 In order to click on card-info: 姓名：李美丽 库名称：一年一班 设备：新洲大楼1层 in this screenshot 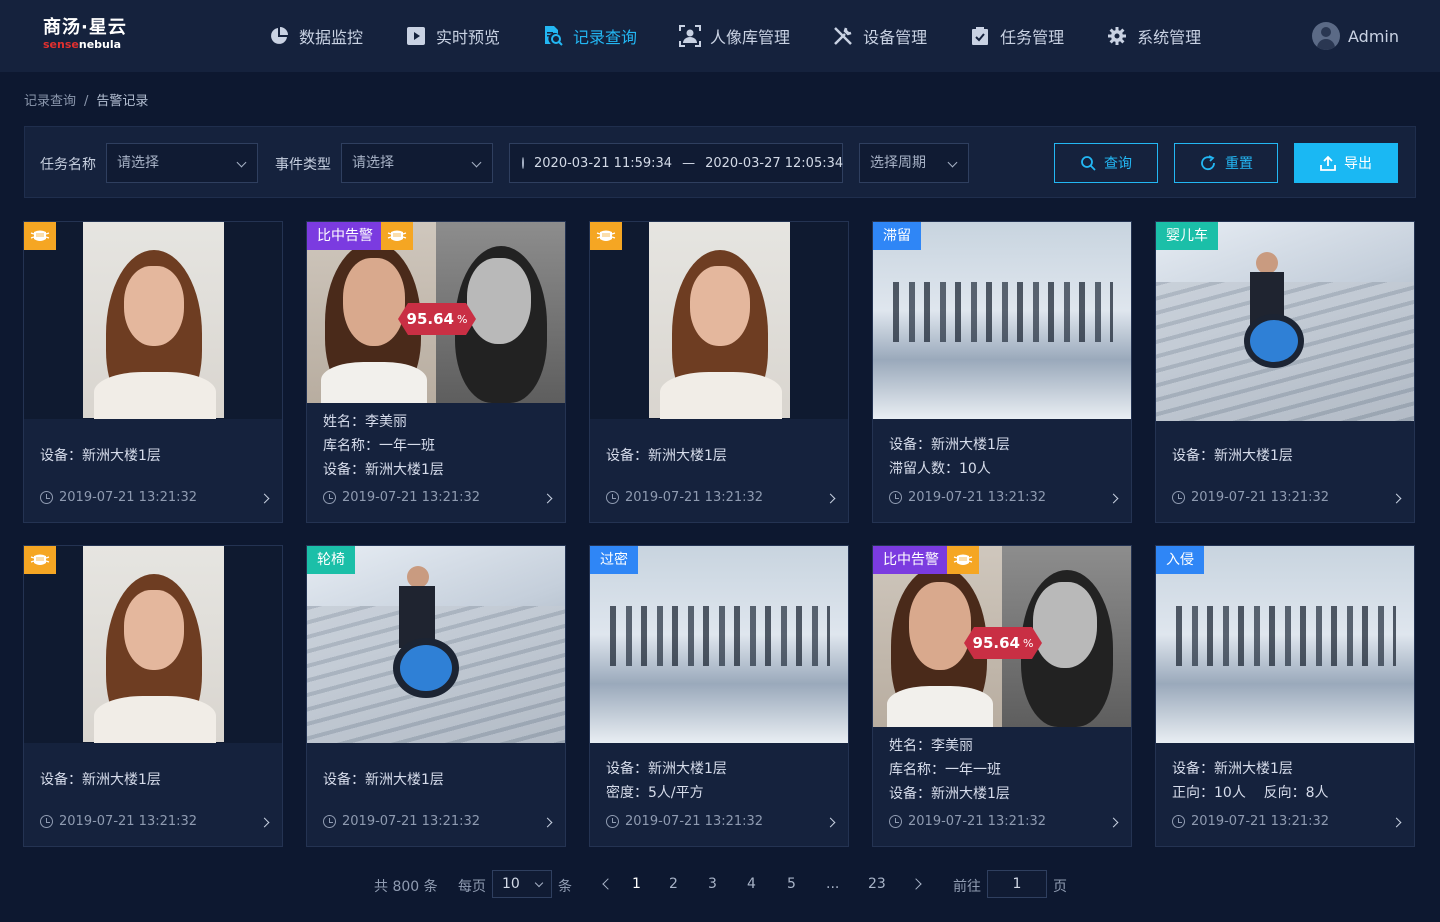, I will do `click(949, 770)`.